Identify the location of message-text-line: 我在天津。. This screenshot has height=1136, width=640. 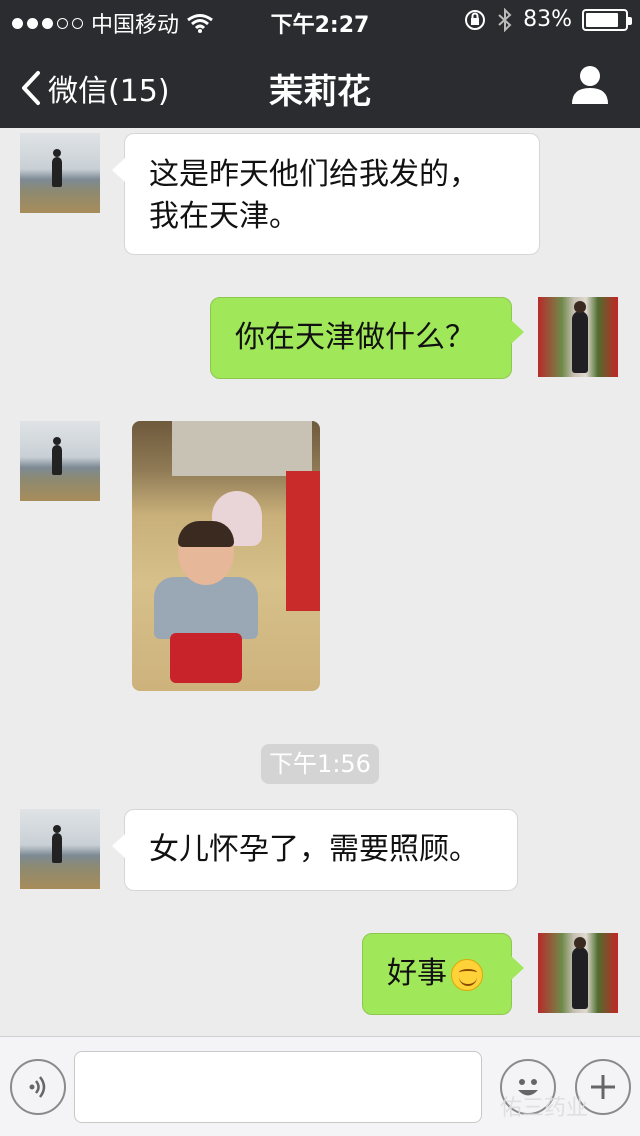
(224, 216).